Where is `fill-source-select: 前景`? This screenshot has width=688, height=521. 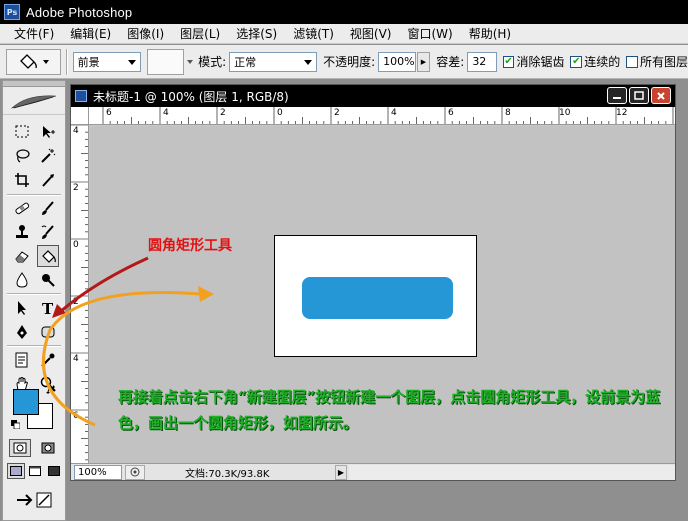 fill-source-select: 前景 is located at coordinates (107, 61).